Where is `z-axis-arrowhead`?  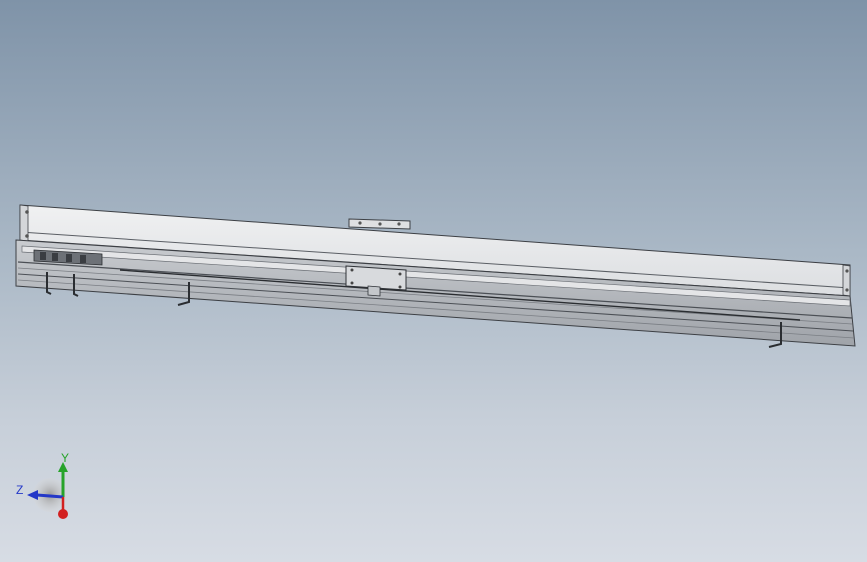 z-axis-arrowhead is located at coordinates (32, 495).